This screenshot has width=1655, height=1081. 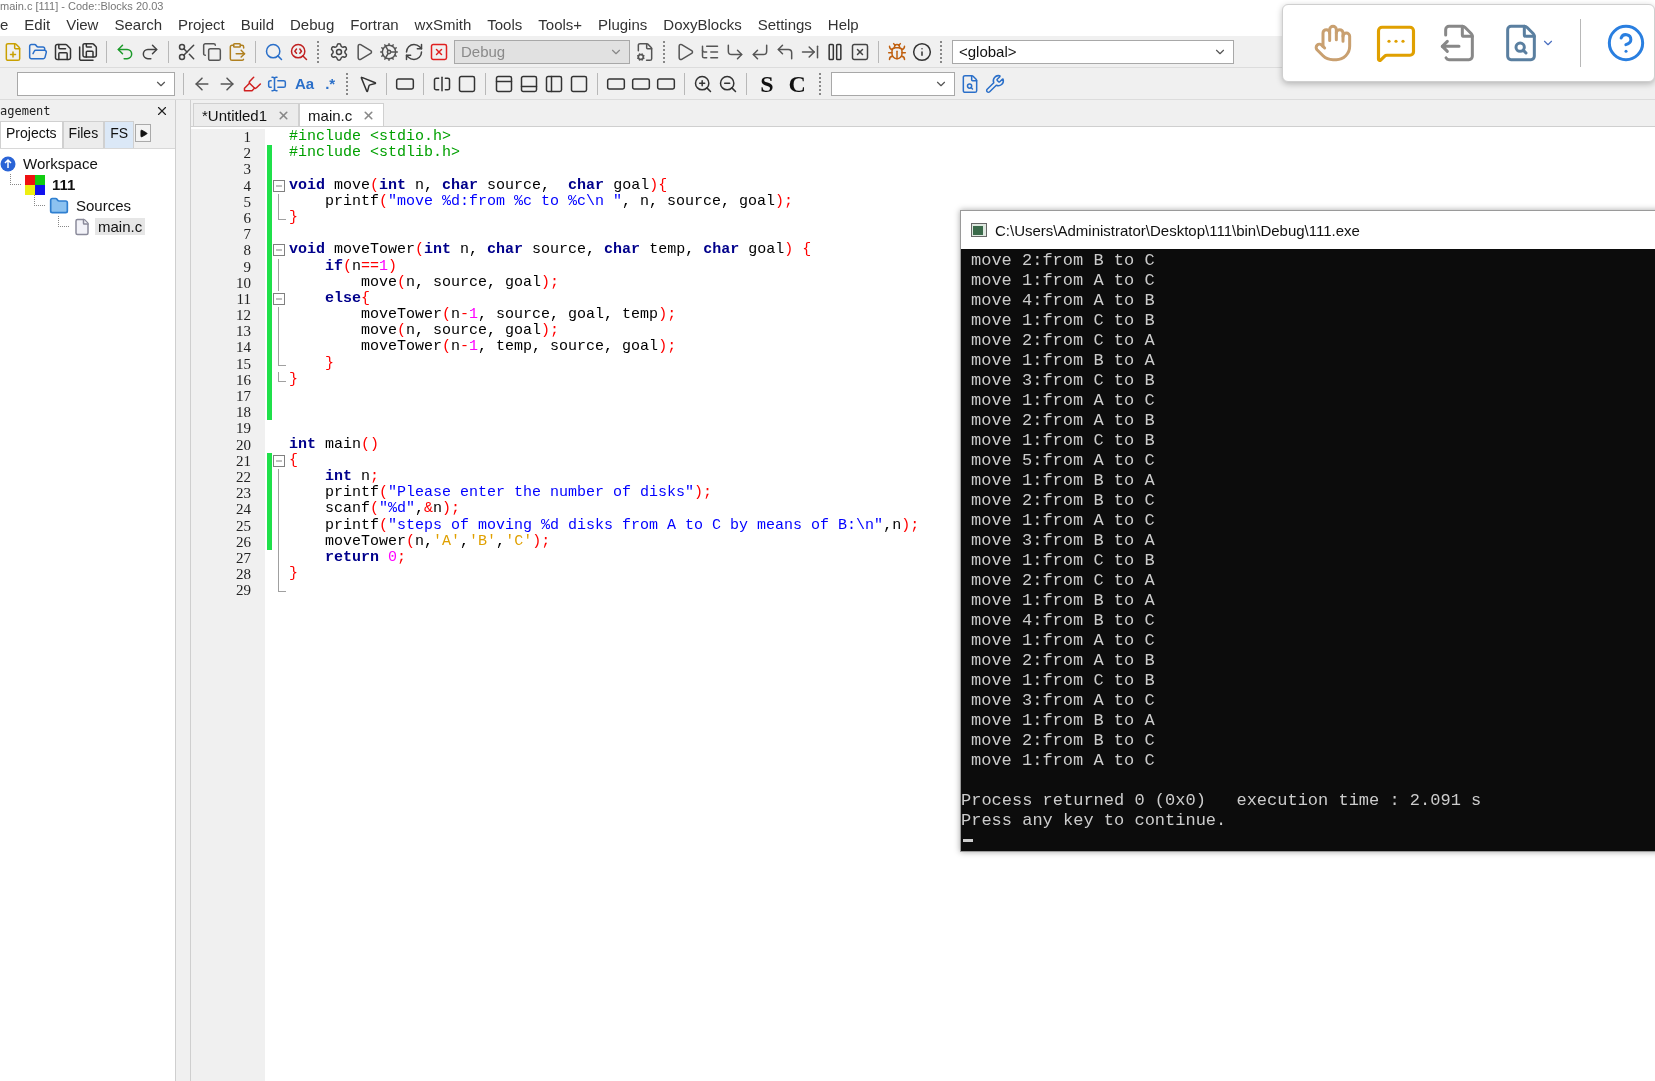 I want to click on close-square-icon, so click(x=860, y=51).